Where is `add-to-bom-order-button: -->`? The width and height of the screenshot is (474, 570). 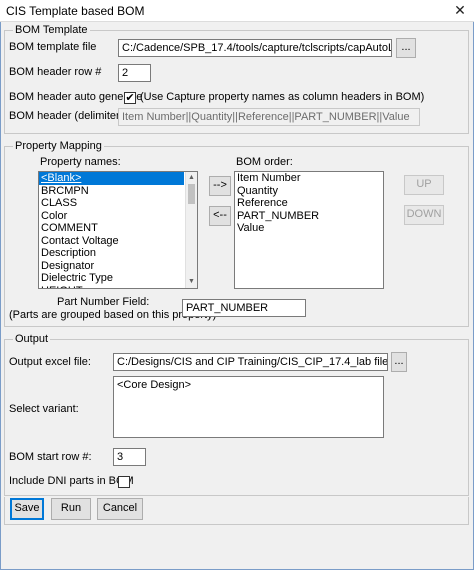 add-to-bom-order-button: --> is located at coordinates (220, 186).